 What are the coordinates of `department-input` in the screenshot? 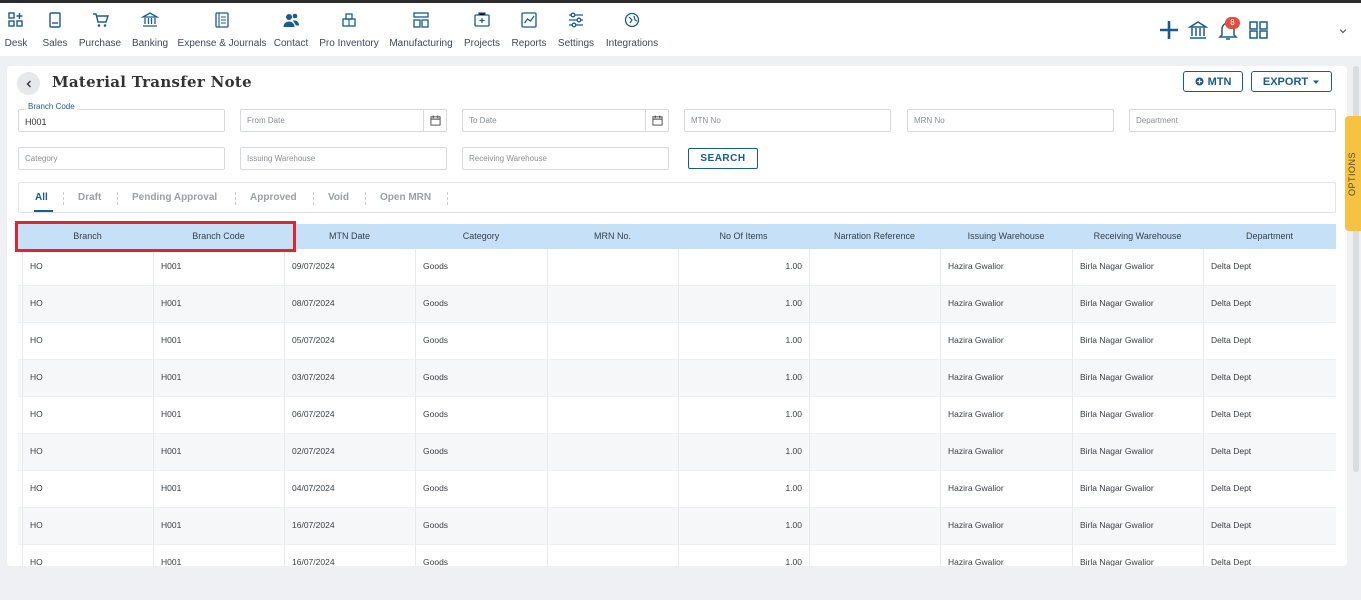 It's located at (1232, 120).